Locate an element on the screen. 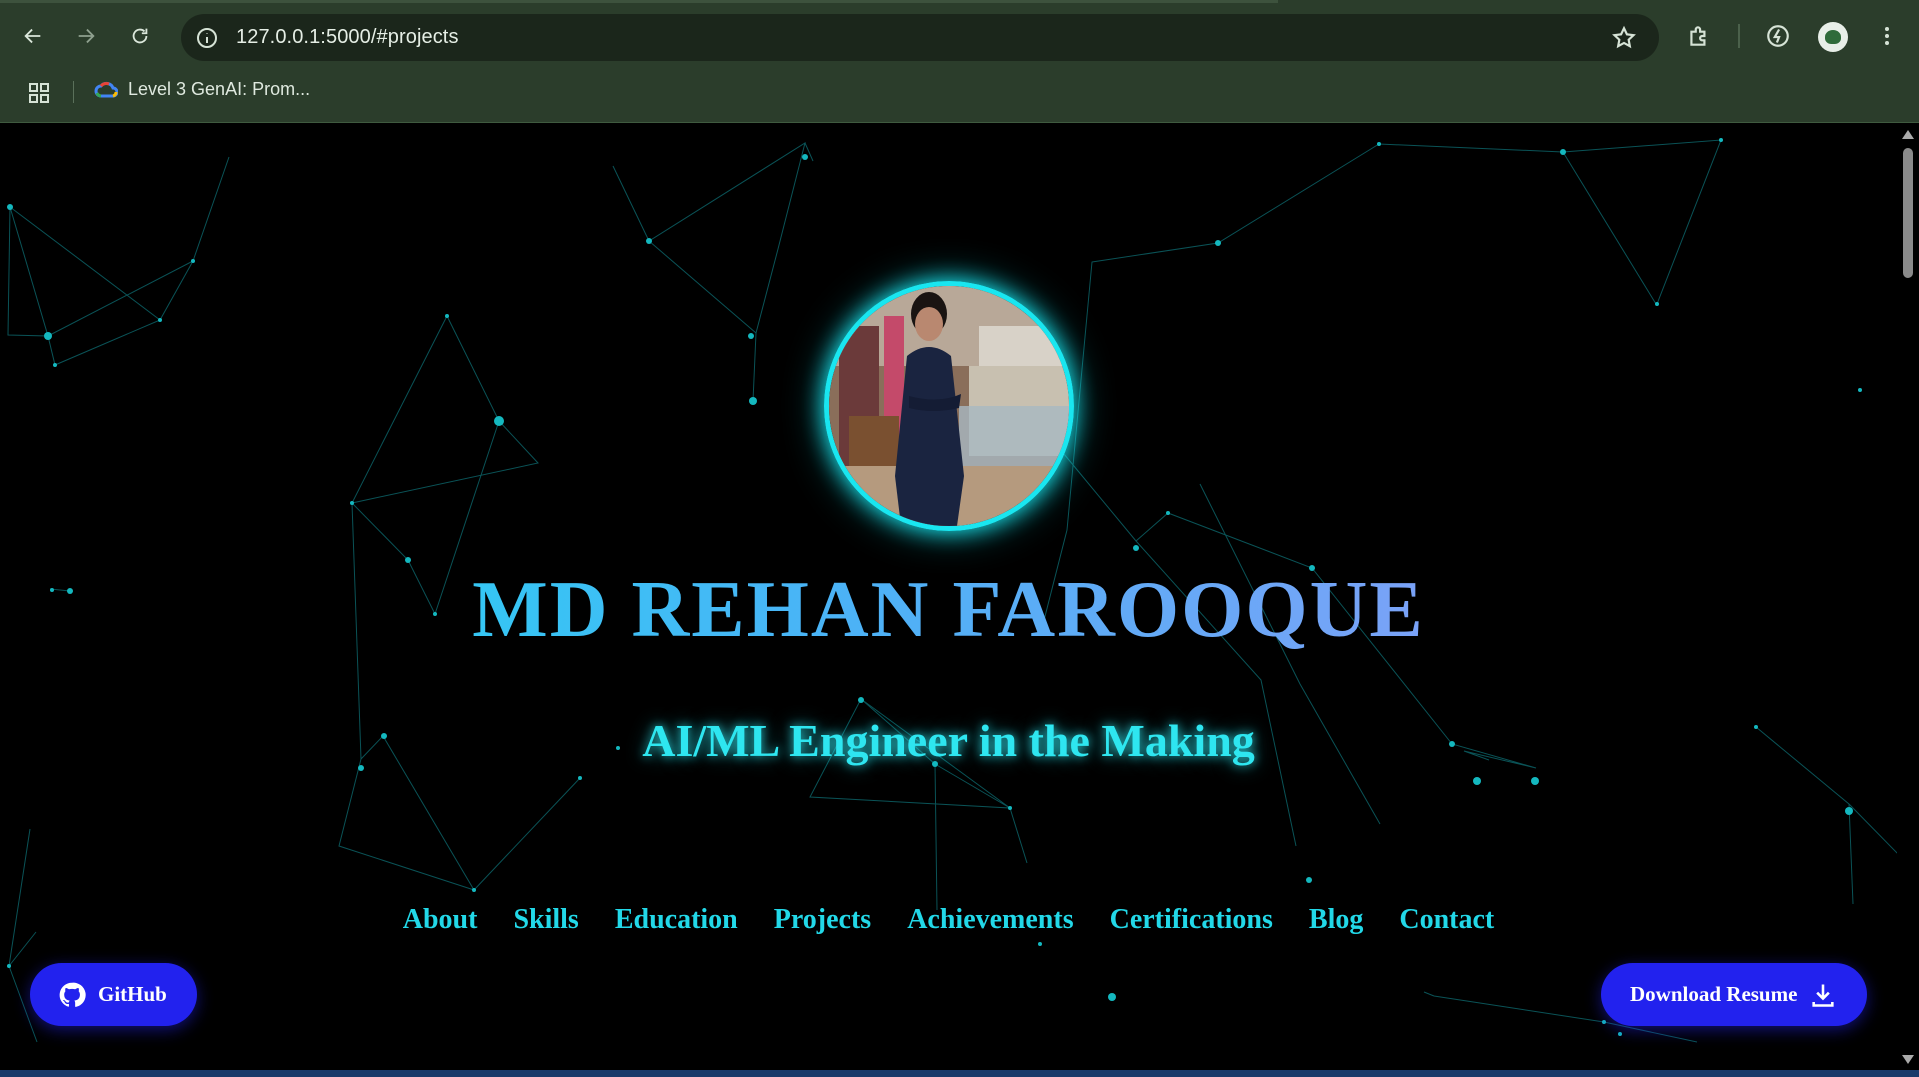  profile-photo-illustration is located at coordinates (949, 406).